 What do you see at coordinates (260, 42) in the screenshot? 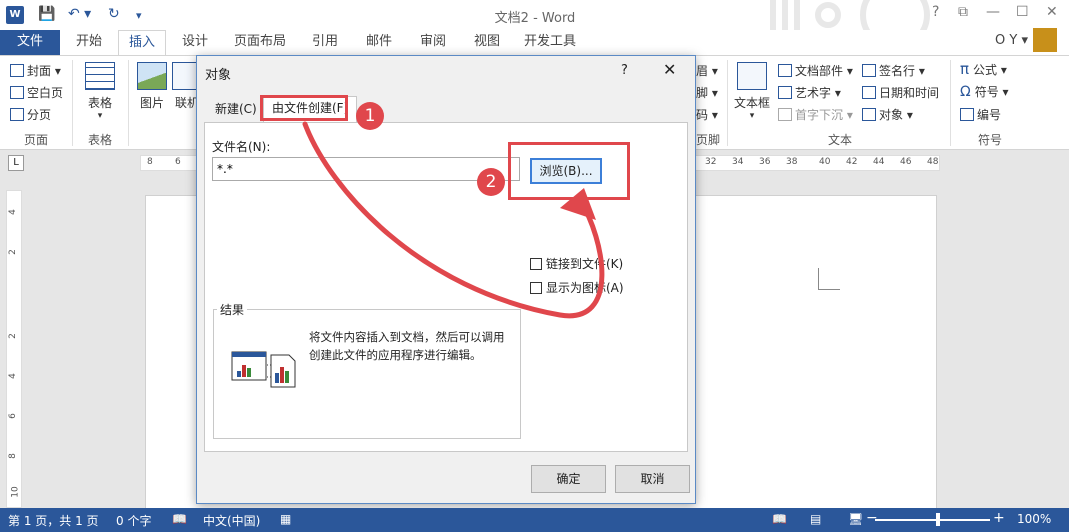
I see `tab-layout: 页面布局` at bounding box center [260, 42].